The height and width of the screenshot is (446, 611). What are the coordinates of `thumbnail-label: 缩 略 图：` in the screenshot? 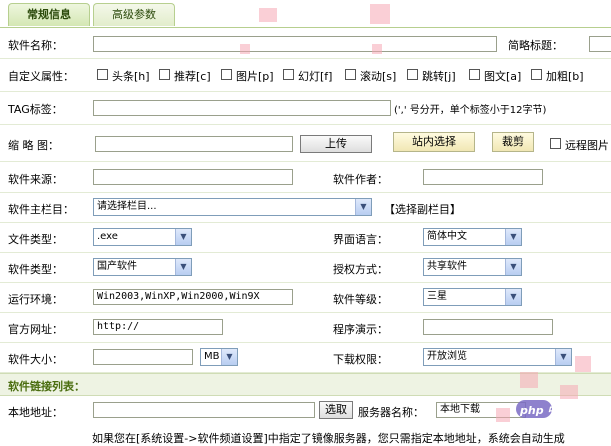 It's located at (33, 145).